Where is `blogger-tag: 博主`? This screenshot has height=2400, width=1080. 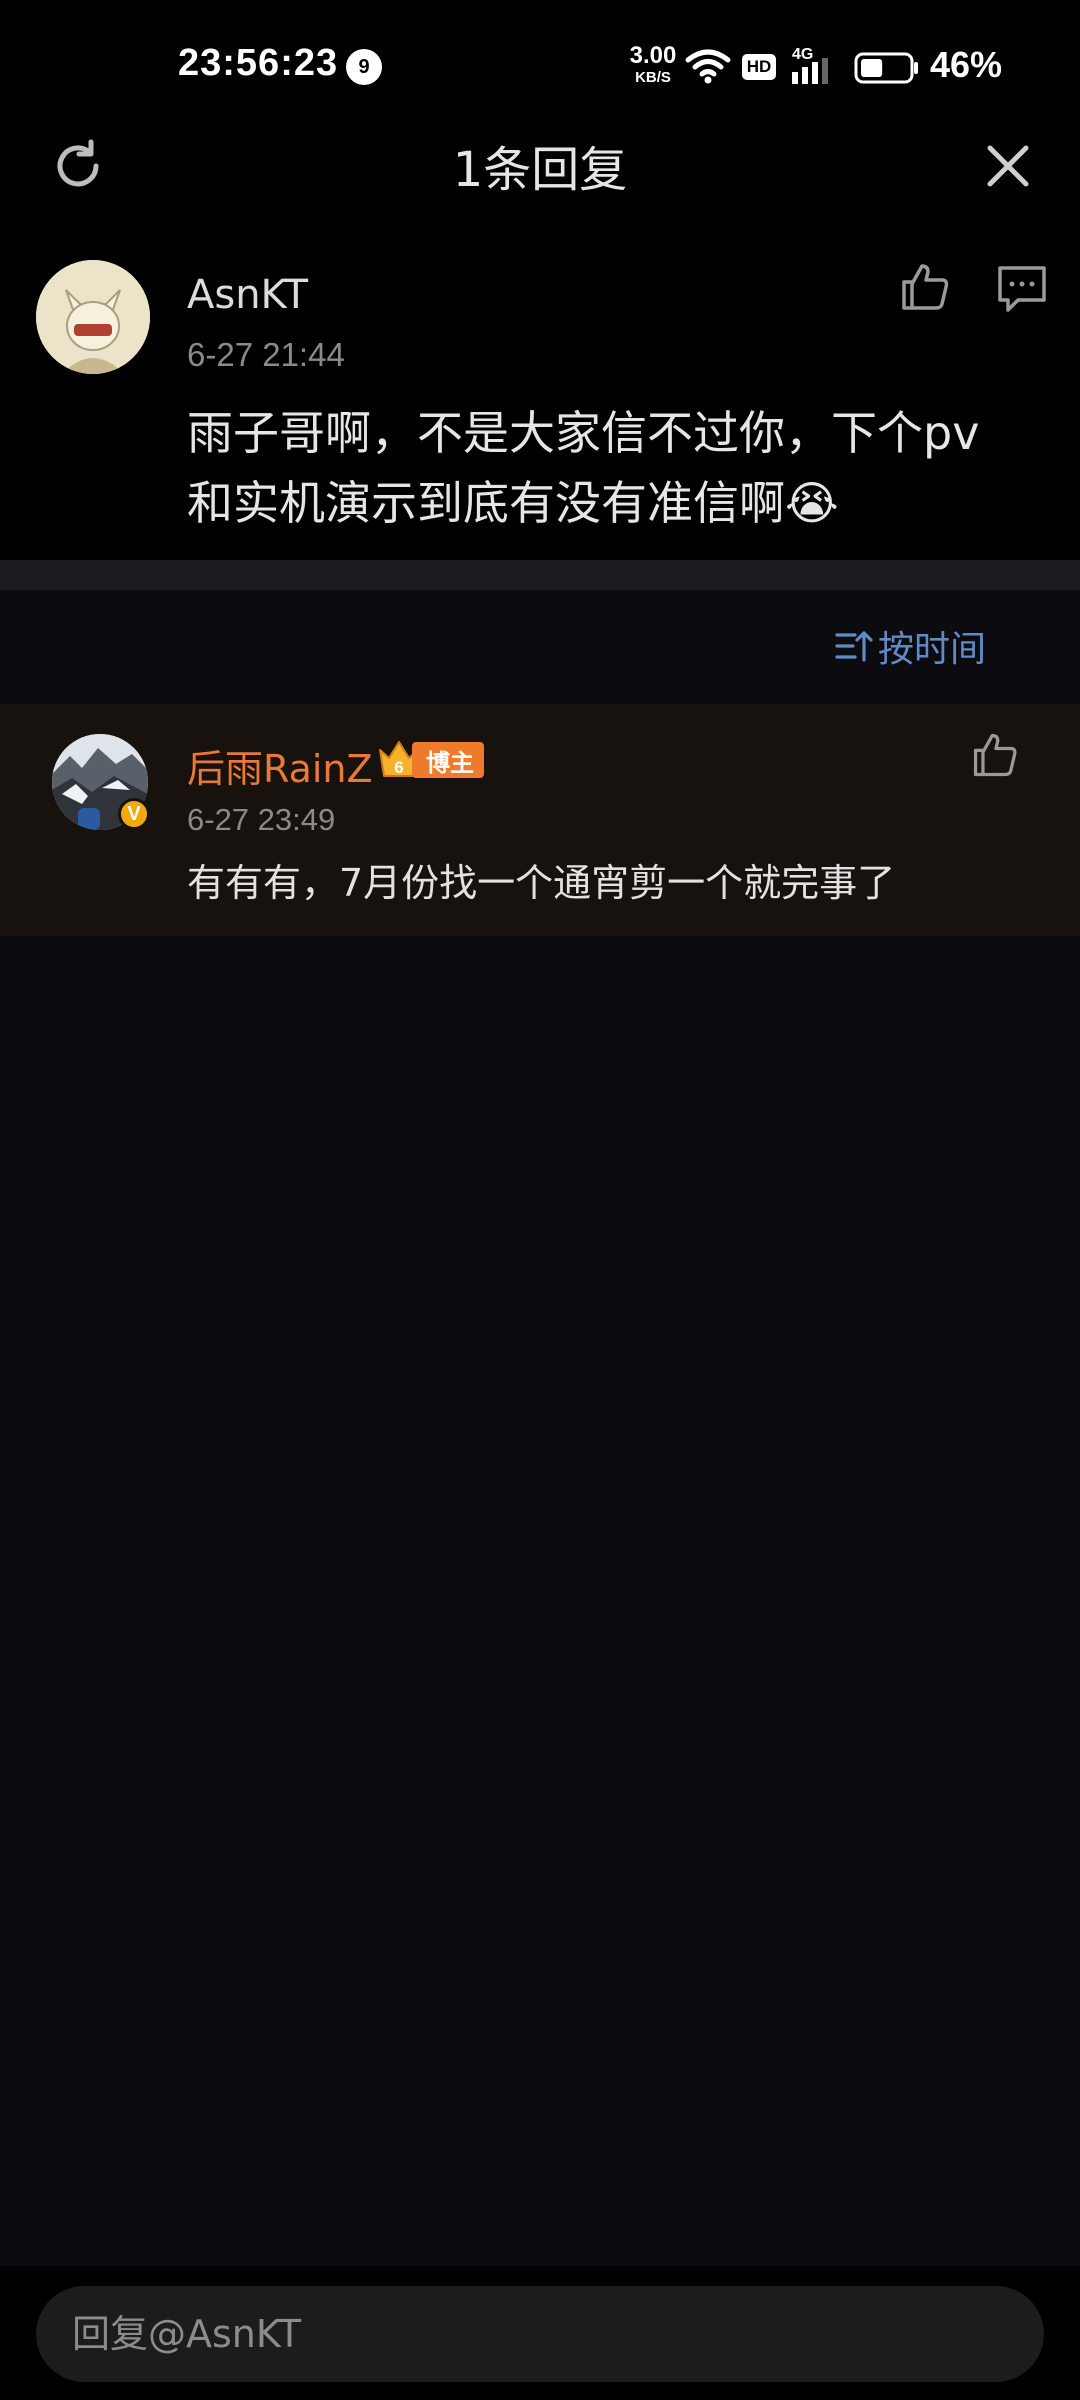 blogger-tag: 博主 is located at coordinates (448, 760).